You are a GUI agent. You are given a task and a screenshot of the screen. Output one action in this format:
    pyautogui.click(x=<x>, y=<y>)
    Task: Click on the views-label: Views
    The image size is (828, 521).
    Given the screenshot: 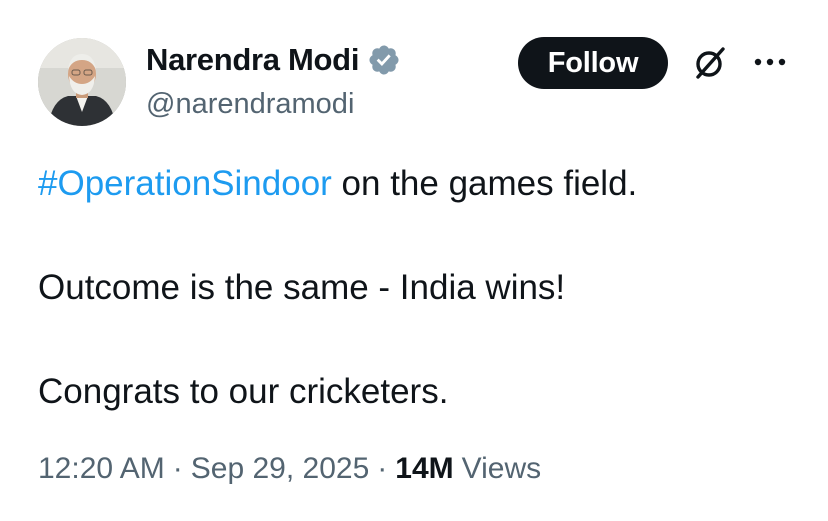 What is the action you would take?
    pyautogui.click(x=501, y=469)
    